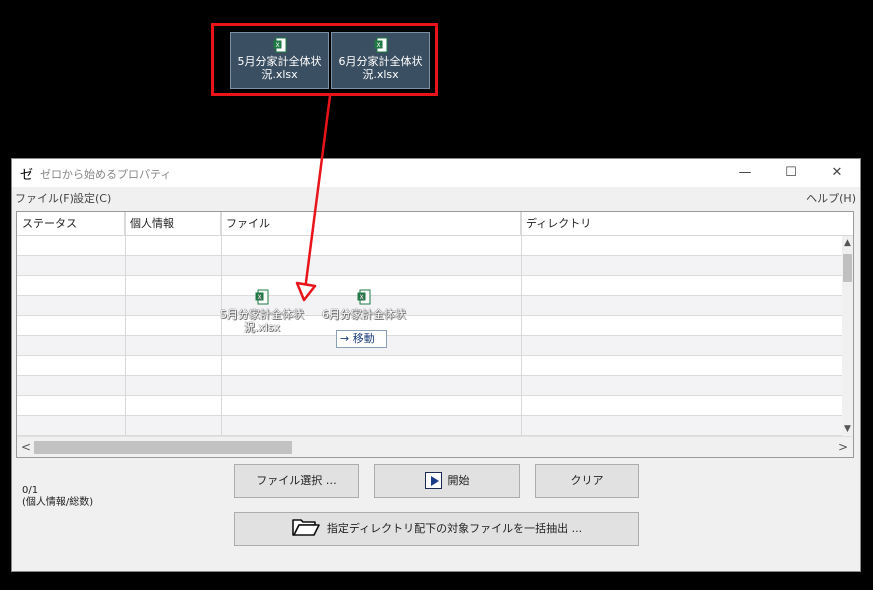 Image resolution: width=873 pixels, height=590 pixels. Describe the element at coordinates (687, 224) in the screenshot. I see `column-header-directory: ディレクトリ` at that location.